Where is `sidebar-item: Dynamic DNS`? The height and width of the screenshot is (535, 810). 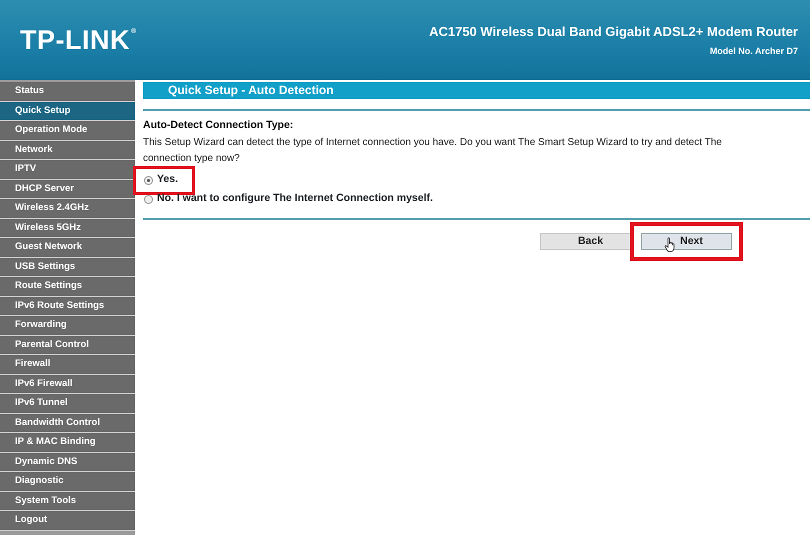
sidebar-item: Dynamic DNS is located at coordinates (67, 462).